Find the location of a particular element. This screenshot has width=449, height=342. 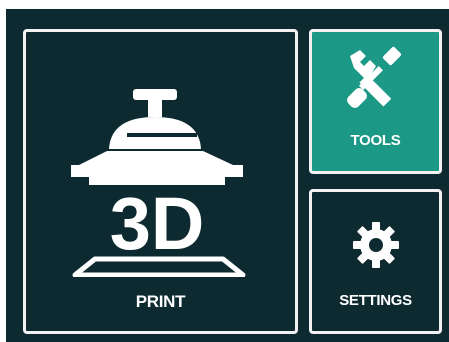

tools-button: TOOLS is located at coordinates (375, 101).